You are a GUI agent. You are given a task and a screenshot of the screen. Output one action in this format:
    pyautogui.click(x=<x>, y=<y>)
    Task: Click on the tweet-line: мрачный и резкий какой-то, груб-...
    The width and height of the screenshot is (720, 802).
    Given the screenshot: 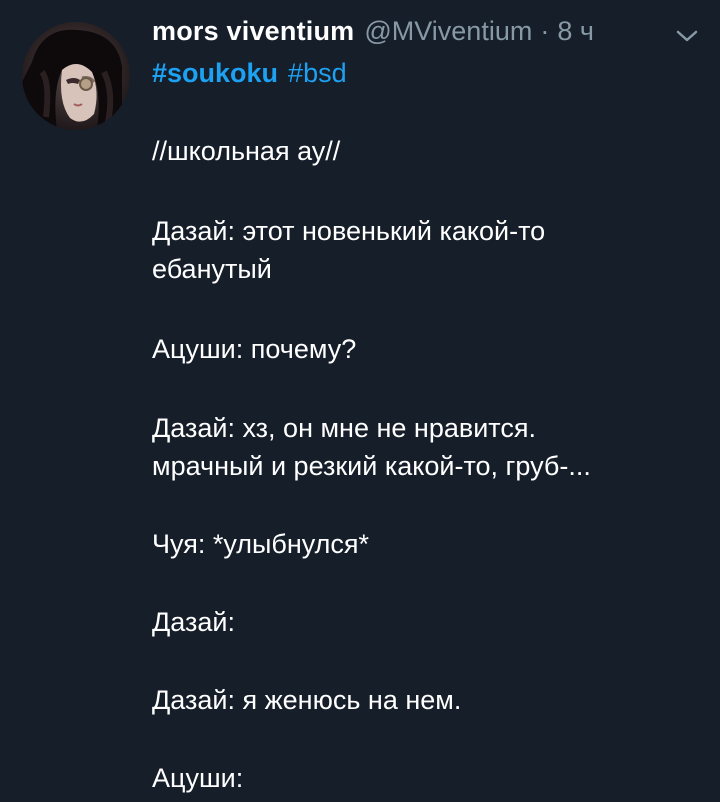 What is the action you would take?
    pyautogui.click(x=371, y=466)
    